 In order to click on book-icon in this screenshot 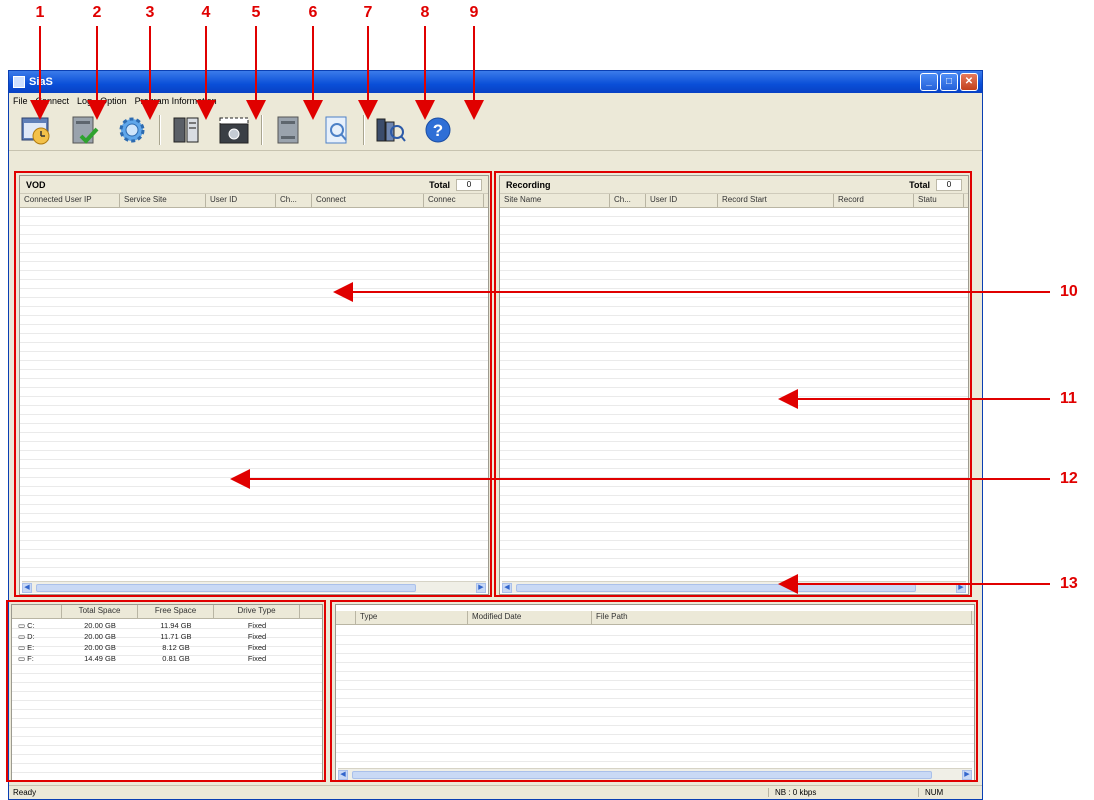, I will do `click(186, 129)`.